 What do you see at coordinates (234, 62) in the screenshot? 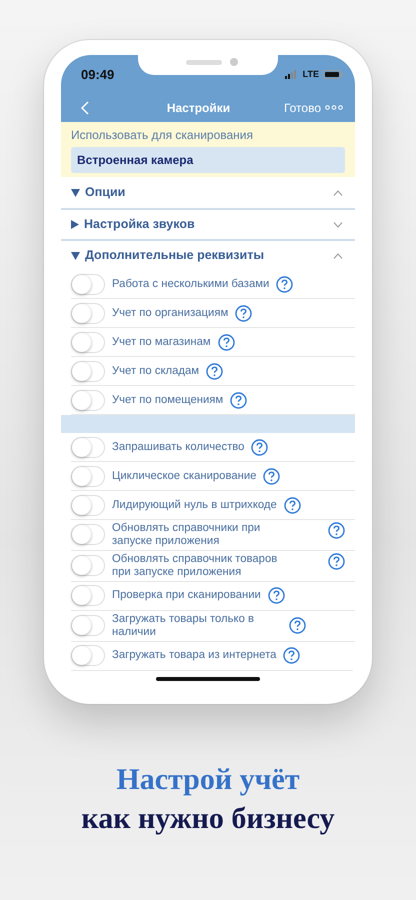
I see `camera-dot` at bounding box center [234, 62].